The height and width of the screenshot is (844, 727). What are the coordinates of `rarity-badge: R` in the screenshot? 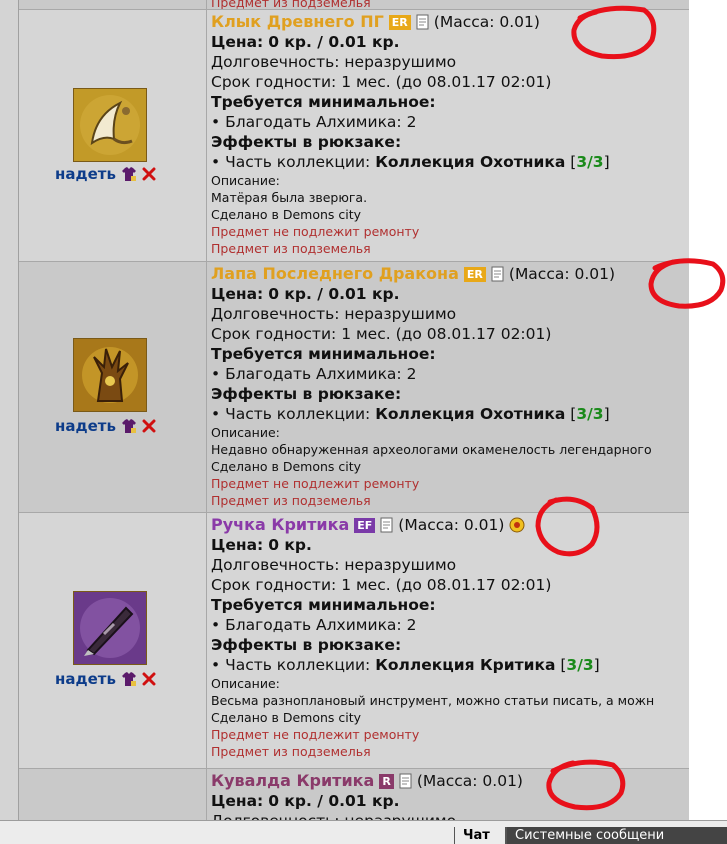 It's located at (386, 781).